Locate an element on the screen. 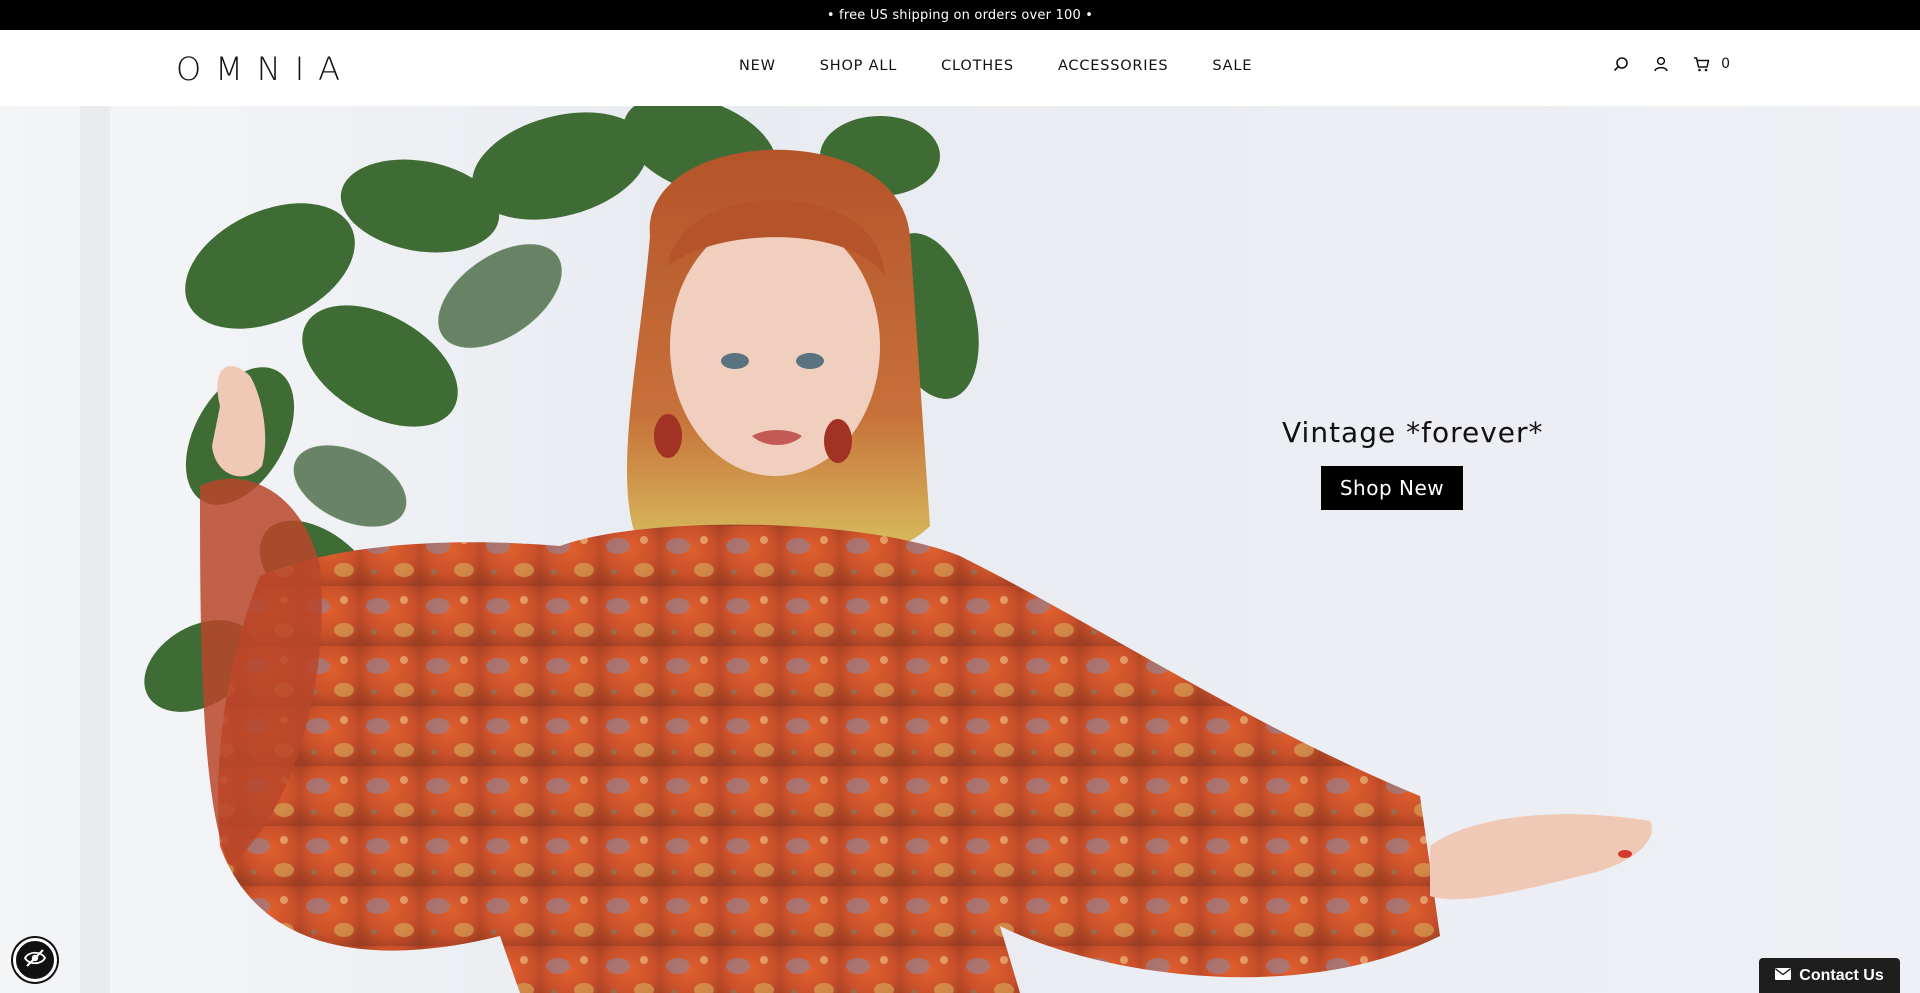  contact-us-button: Contact Us is located at coordinates (1829, 975).